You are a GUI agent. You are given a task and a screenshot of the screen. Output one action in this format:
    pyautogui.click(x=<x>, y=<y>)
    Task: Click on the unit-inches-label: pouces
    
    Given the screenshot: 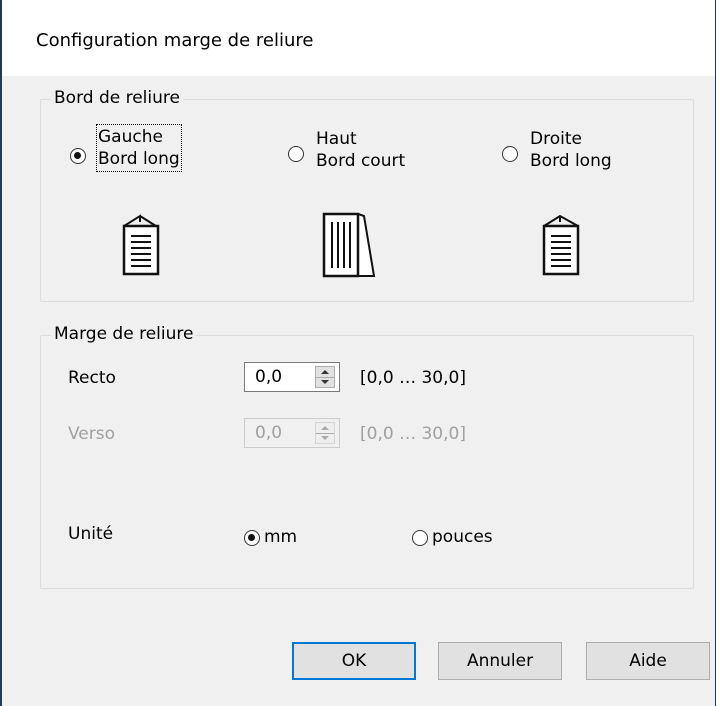 What is the action you would take?
    pyautogui.click(x=462, y=537)
    